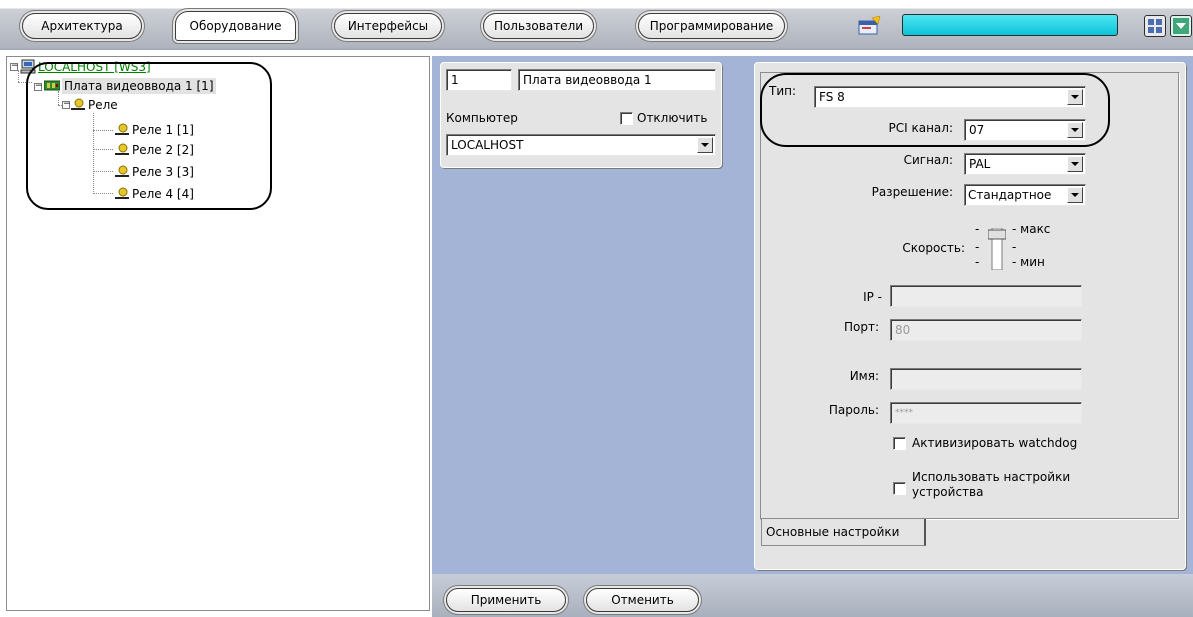 The image size is (1193, 617). What do you see at coordinates (479, 80) in the screenshot?
I see `object-id-field: 1` at bounding box center [479, 80].